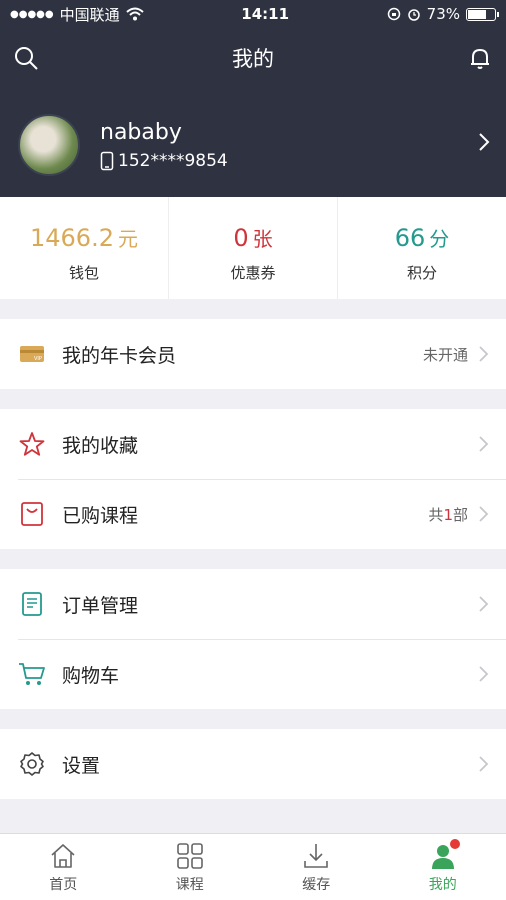 The height and width of the screenshot is (900, 506). Describe the element at coordinates (141, 132) in the screenshot. I see `username: nababy` at that location.